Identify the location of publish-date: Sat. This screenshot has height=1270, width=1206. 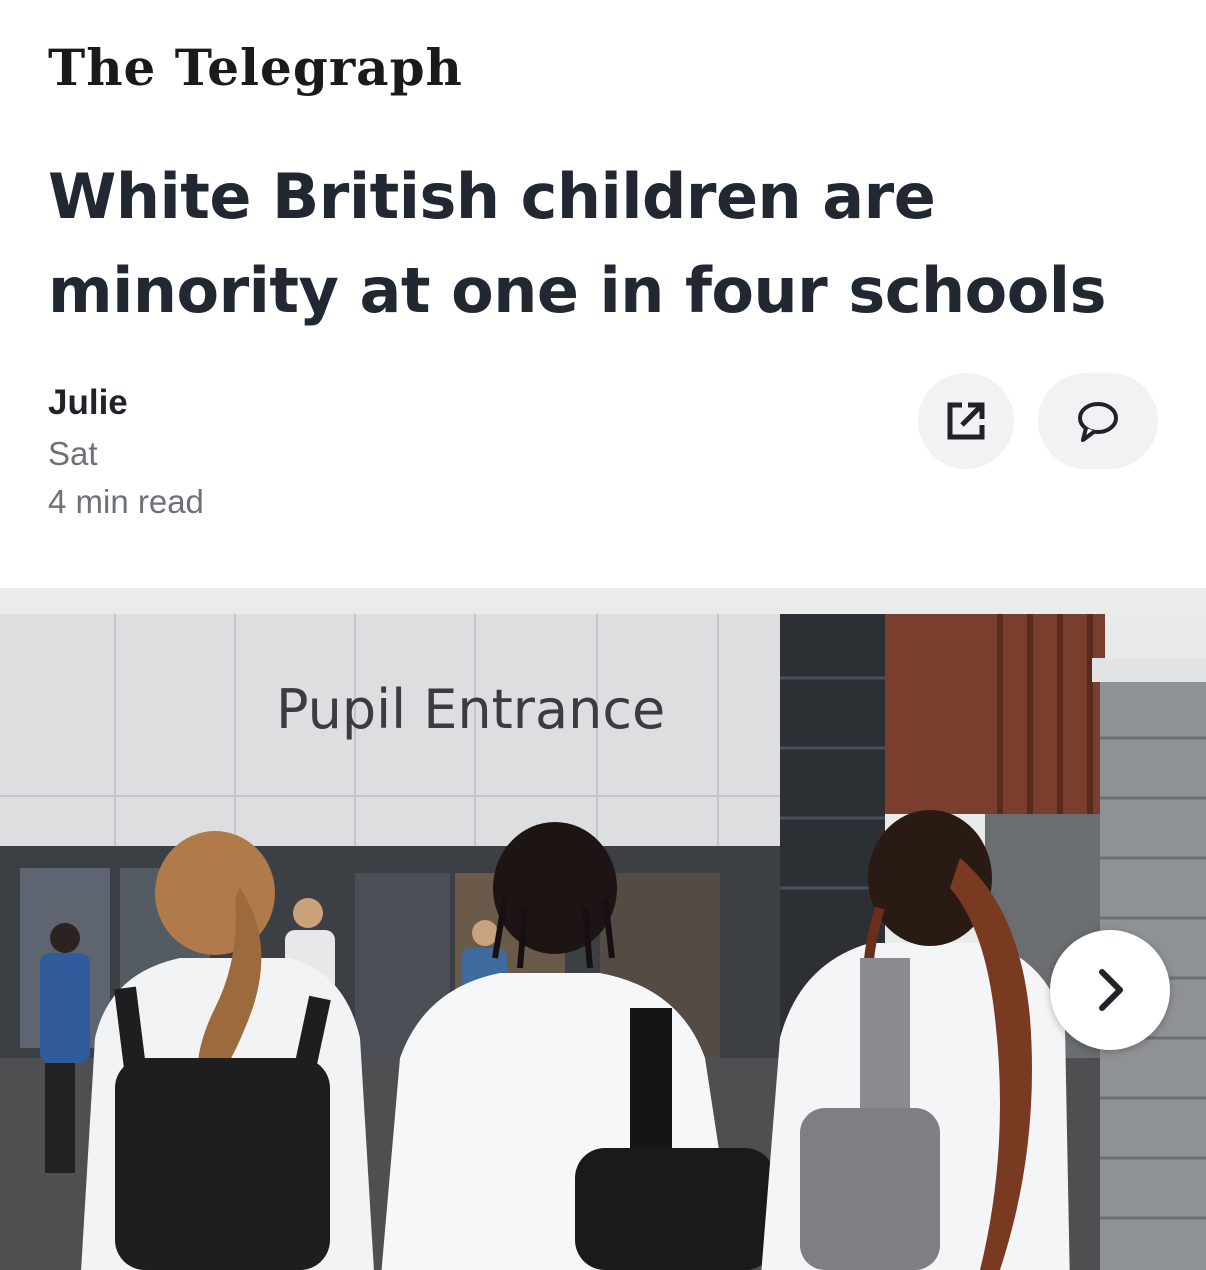
(73, 453).